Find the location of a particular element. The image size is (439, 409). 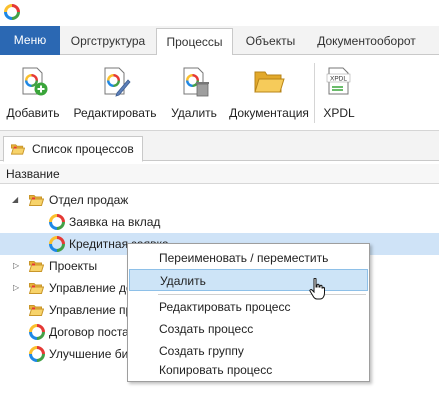

tree-row-label: Управление до is located at coordinates (91, 288).